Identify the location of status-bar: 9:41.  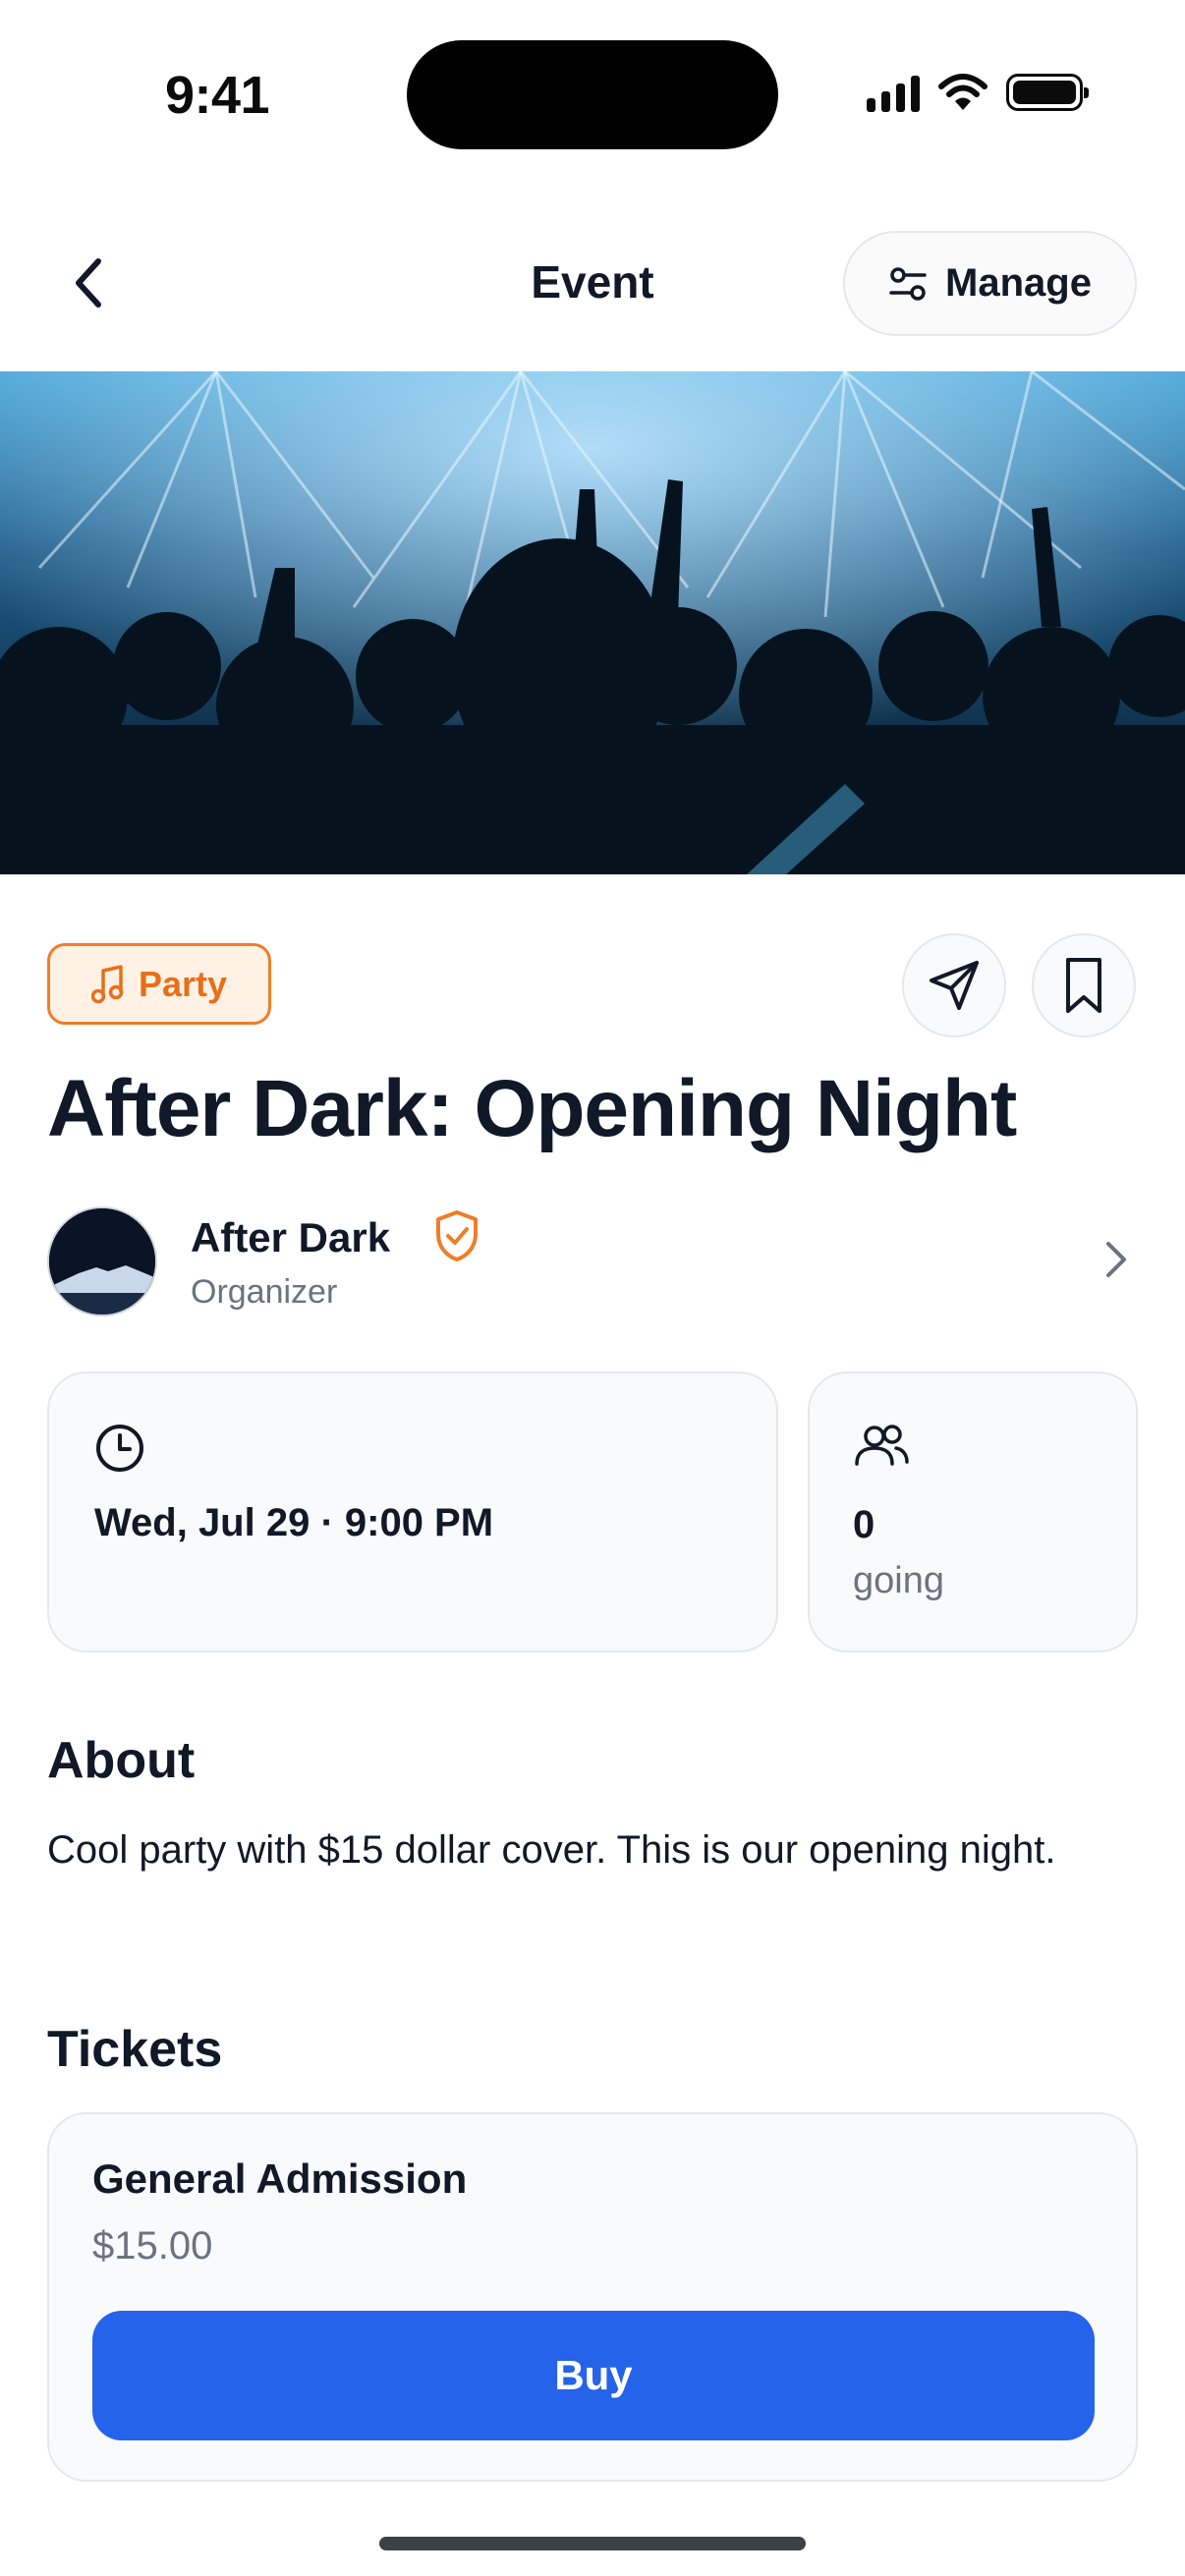
(592, 93).